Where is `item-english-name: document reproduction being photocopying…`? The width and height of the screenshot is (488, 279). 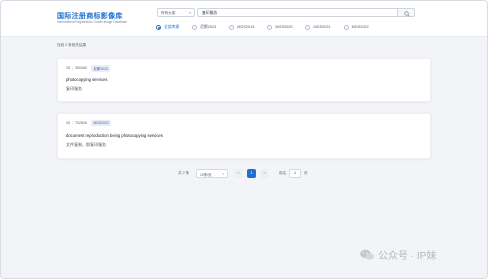 item-english-name: document reproduction being photocopying… is located at coordinates (114, 135).